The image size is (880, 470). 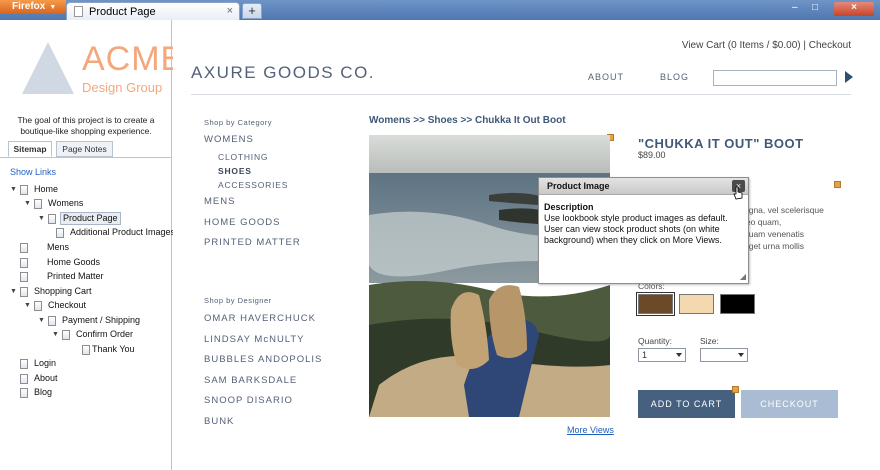 What do you see at coordinates (219, 421) in the screenshot?
I see `designer-item: BUNK` at bounding box center [219, 421].